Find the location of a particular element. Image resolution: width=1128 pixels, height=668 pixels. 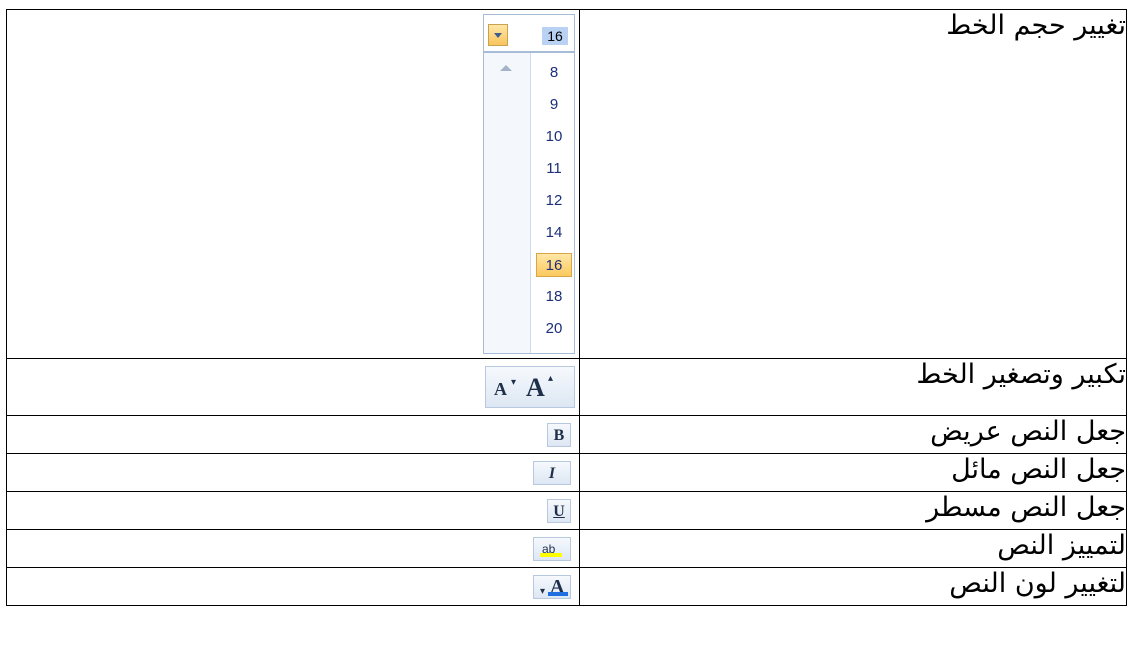

table-row: I جعل النص مائل is located at coordinates (566, 472).